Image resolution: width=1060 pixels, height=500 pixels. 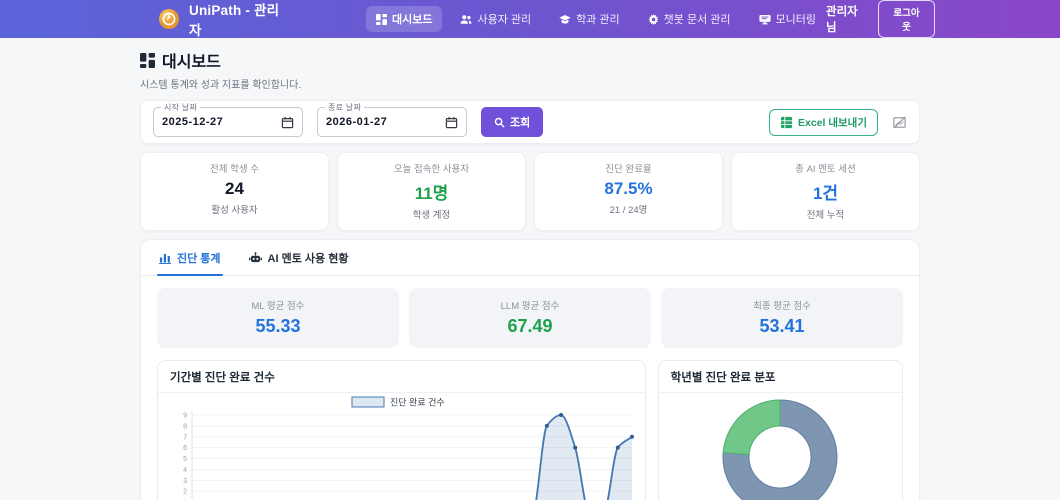 I want to click on stat-card-ai-sessions: 총 AI 멘토 세션 1건 전체 누적, so click(x=825, y=191).